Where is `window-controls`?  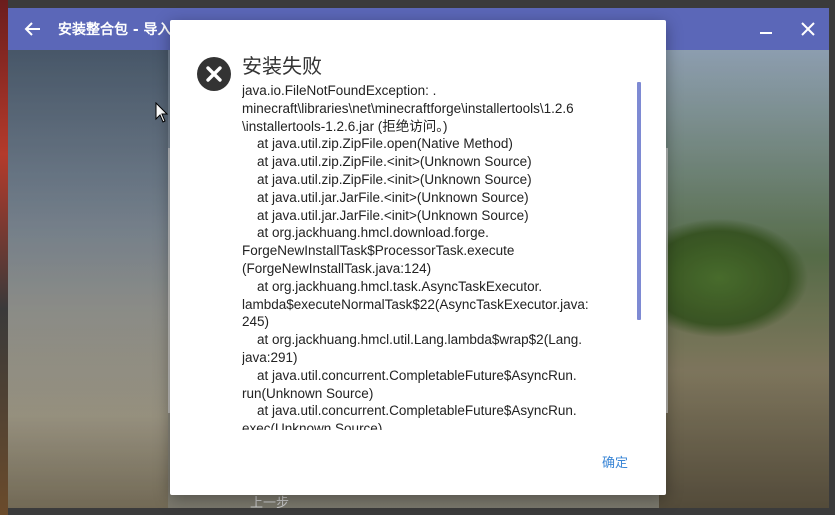 window-controls is located at coordinates (787, 29).